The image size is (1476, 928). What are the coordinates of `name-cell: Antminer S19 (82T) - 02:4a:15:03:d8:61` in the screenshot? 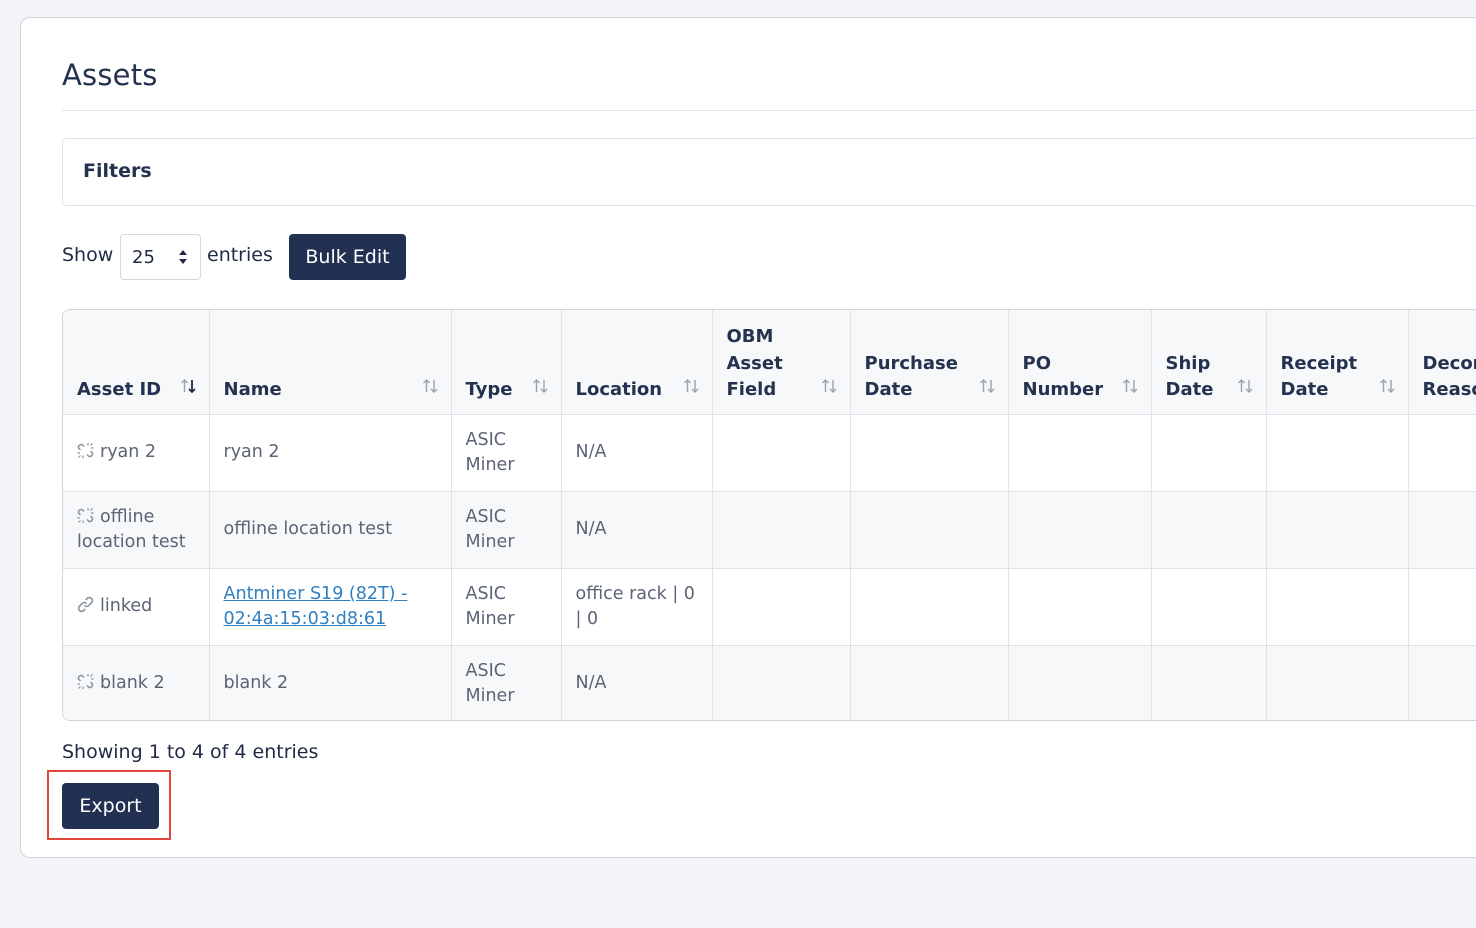 It's located at (330, 607).